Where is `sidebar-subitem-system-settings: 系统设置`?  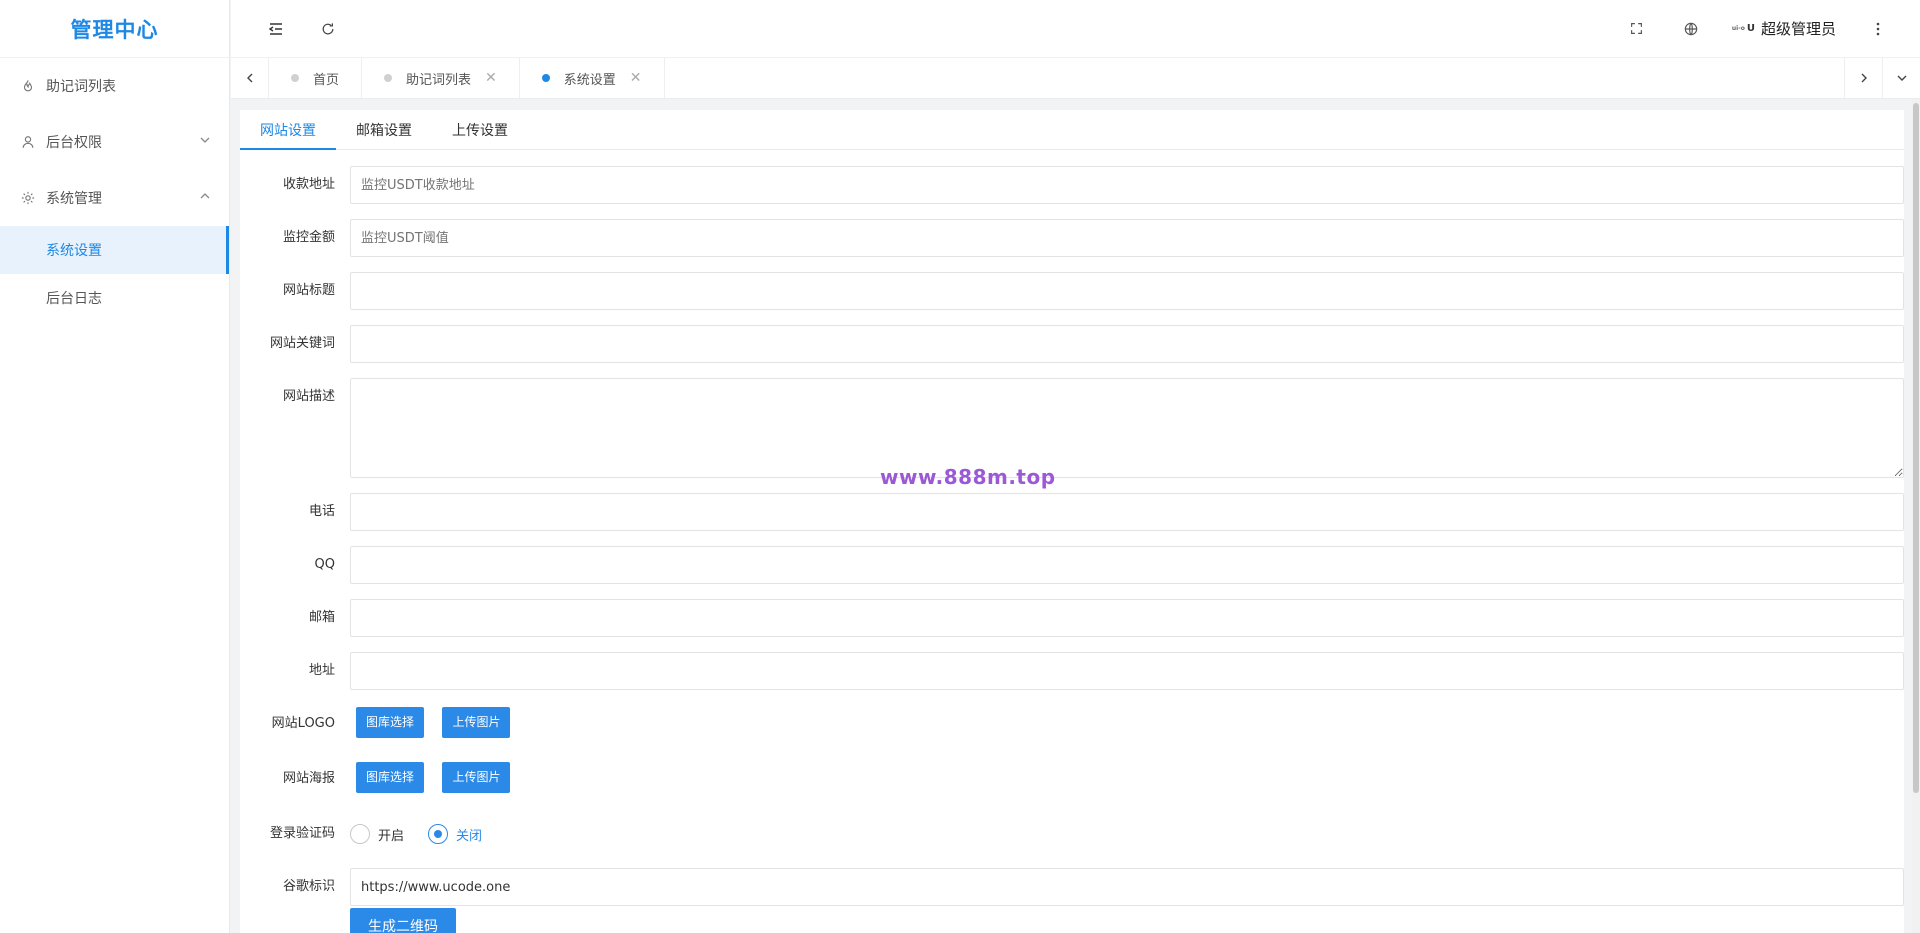
sidebar-subitem-system-settings: 系统设置 is located at coordinates (114, 250).